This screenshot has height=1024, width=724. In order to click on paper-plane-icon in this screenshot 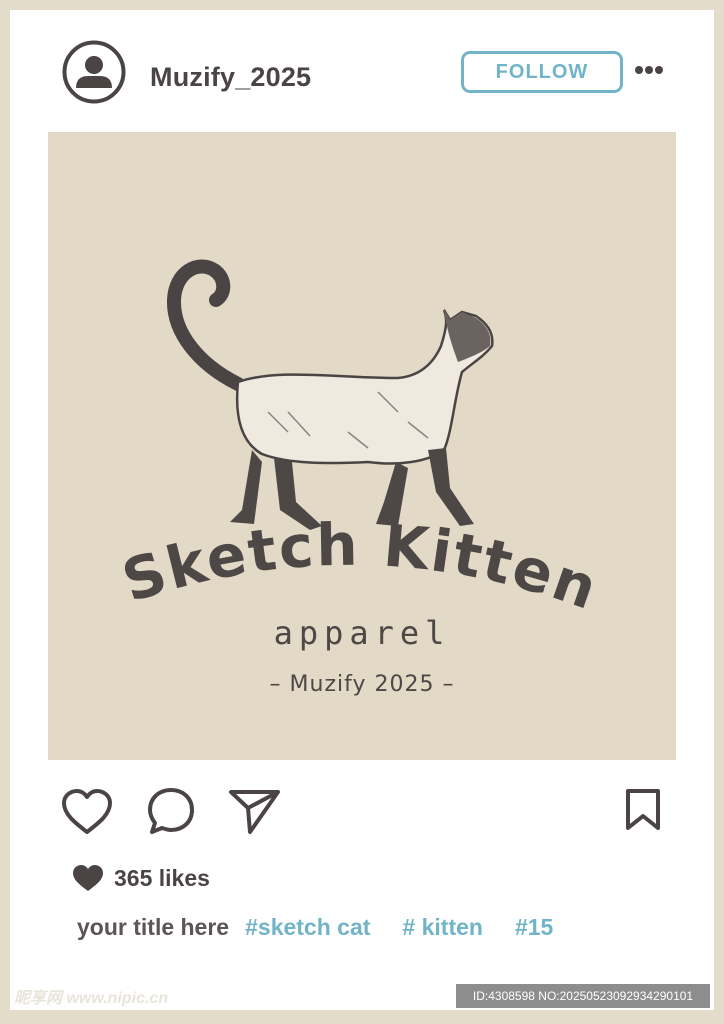, I will do `click(255, 812)`.